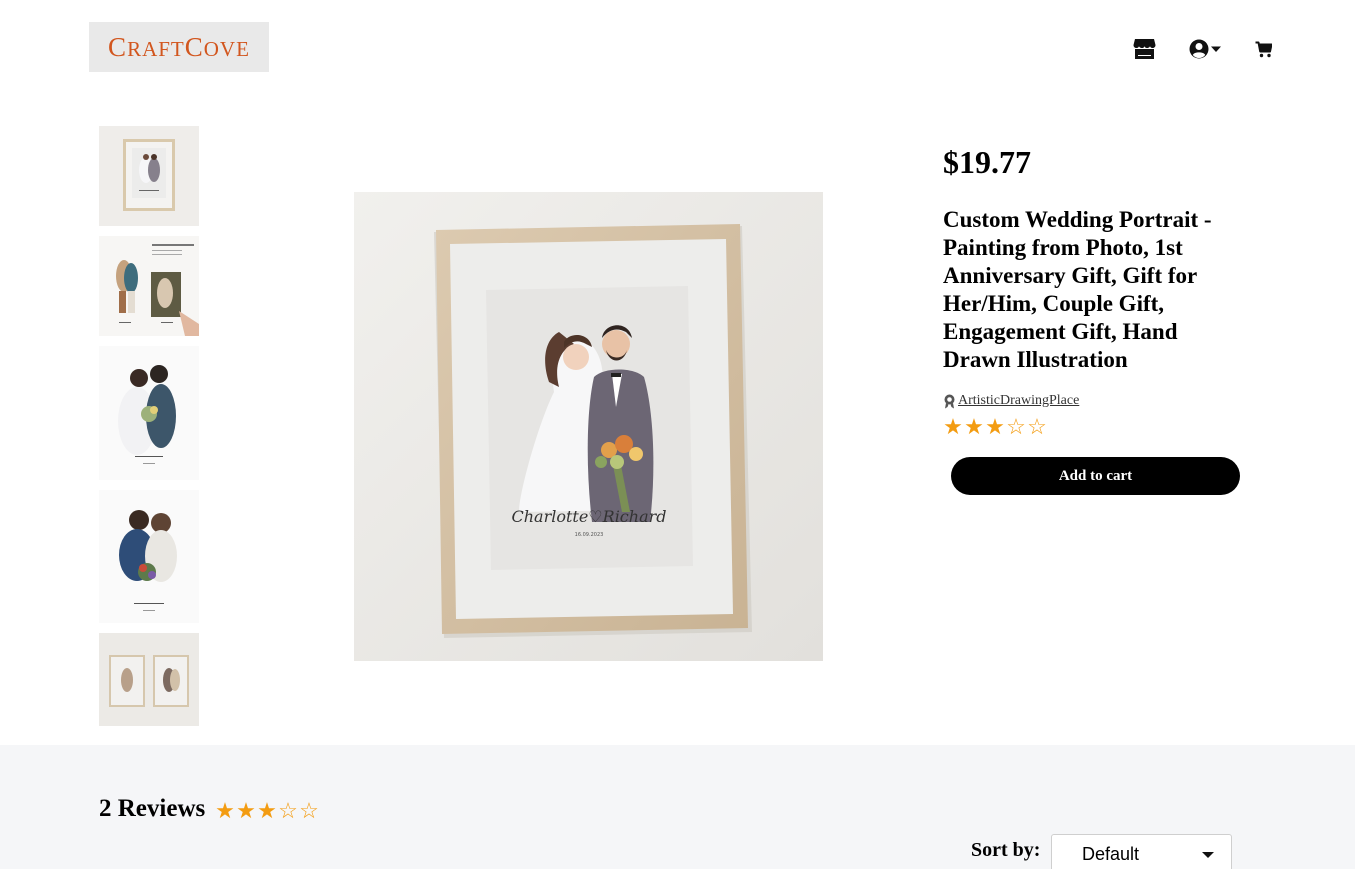  Describe the element at coordinates (1144, 49) in the screenshot. I see `store-icon` at that location.